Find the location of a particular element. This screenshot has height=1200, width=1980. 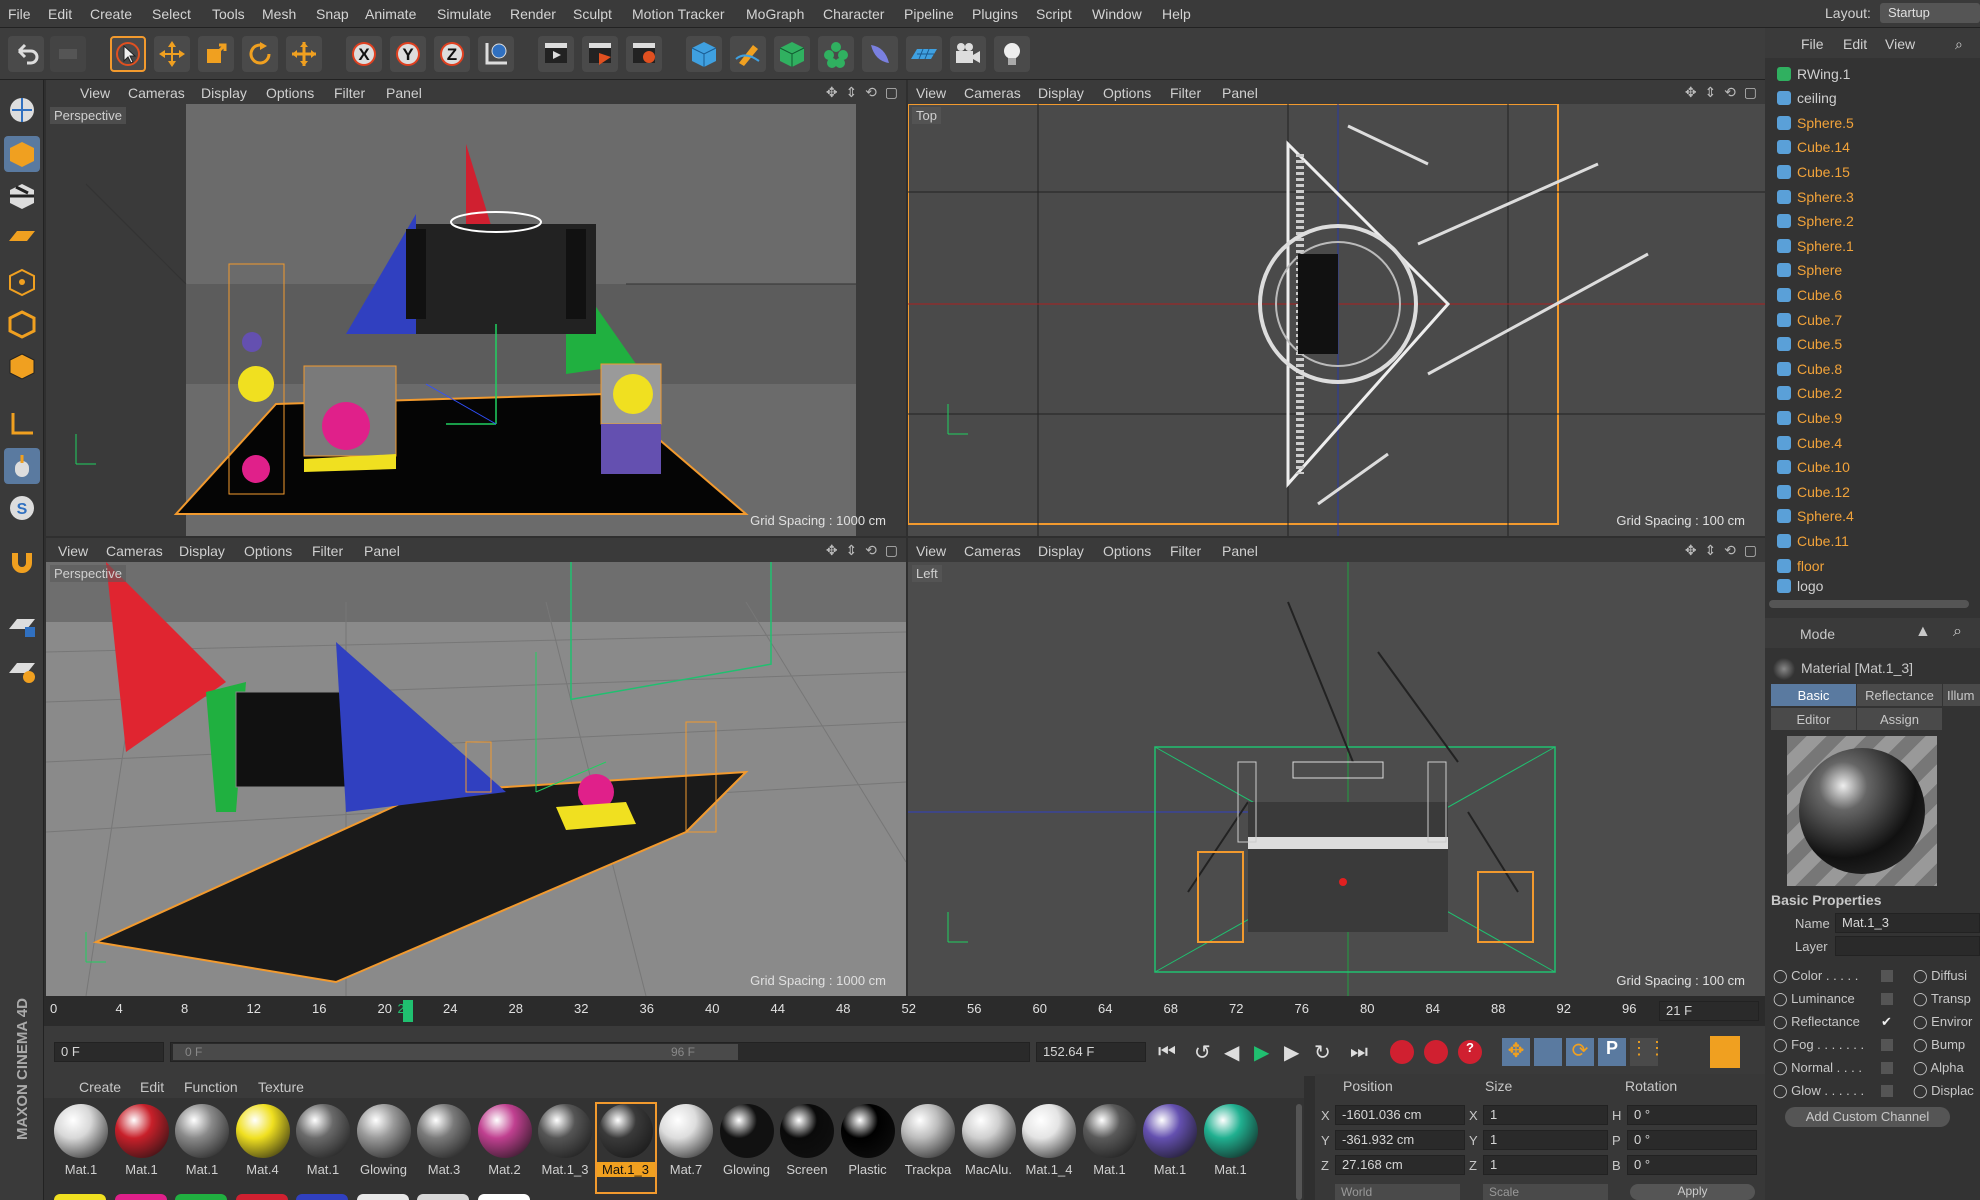

scale-icon is located at coordinates (216, 54).